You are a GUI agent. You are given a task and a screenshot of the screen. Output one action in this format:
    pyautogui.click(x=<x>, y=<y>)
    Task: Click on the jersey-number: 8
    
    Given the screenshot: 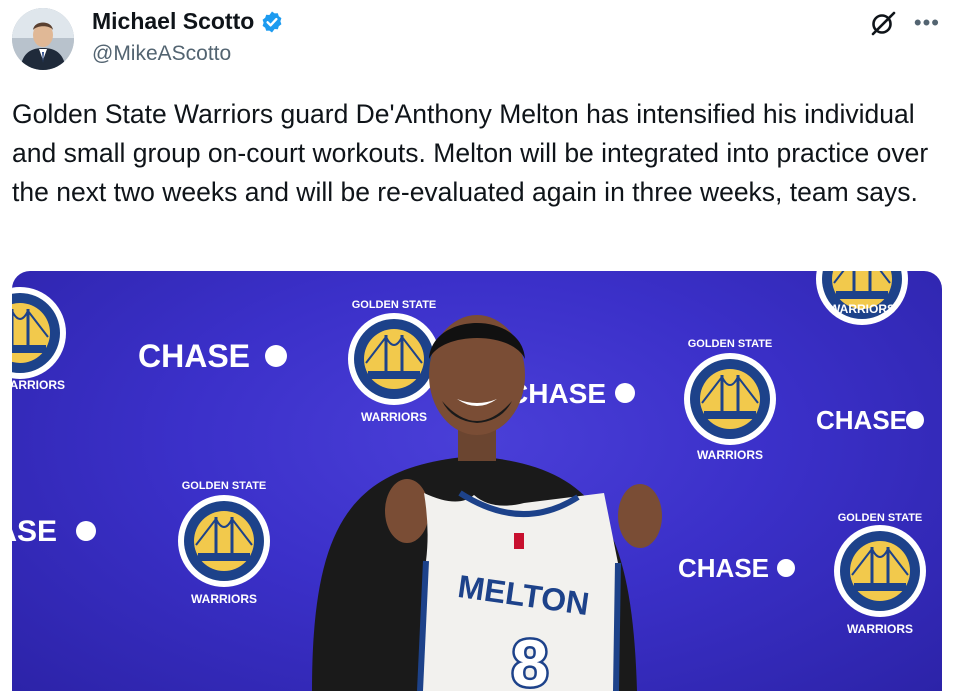 What is the action you would take?
    pyautogui.click(x=530, y=658)
    